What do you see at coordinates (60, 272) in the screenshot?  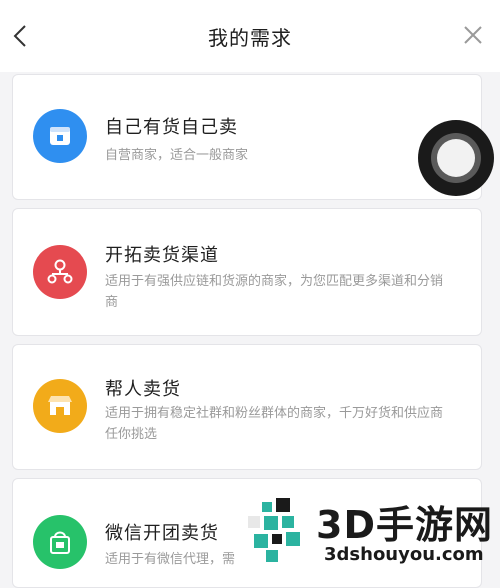 I see `network-icon` at bounding box center [60, 272].